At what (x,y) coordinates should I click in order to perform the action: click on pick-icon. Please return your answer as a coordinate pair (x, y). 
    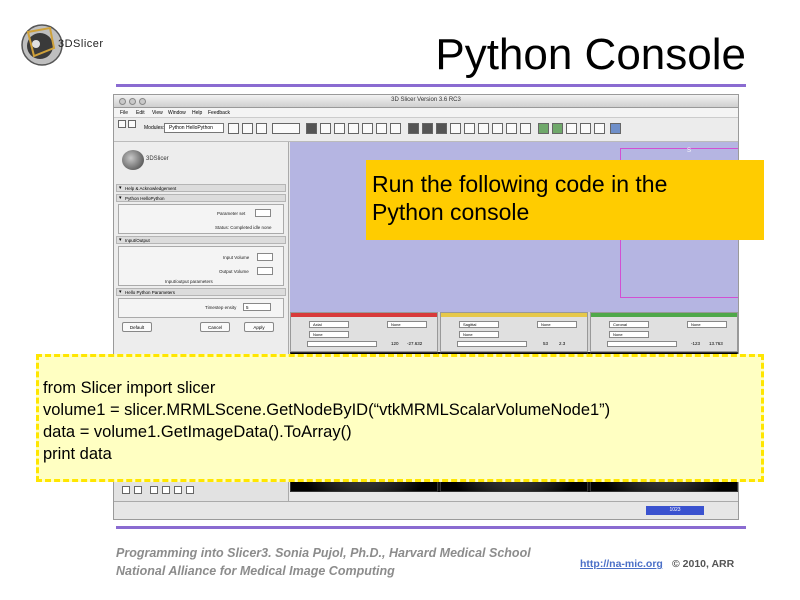
    Looking at the image, I should click on (585, 128).